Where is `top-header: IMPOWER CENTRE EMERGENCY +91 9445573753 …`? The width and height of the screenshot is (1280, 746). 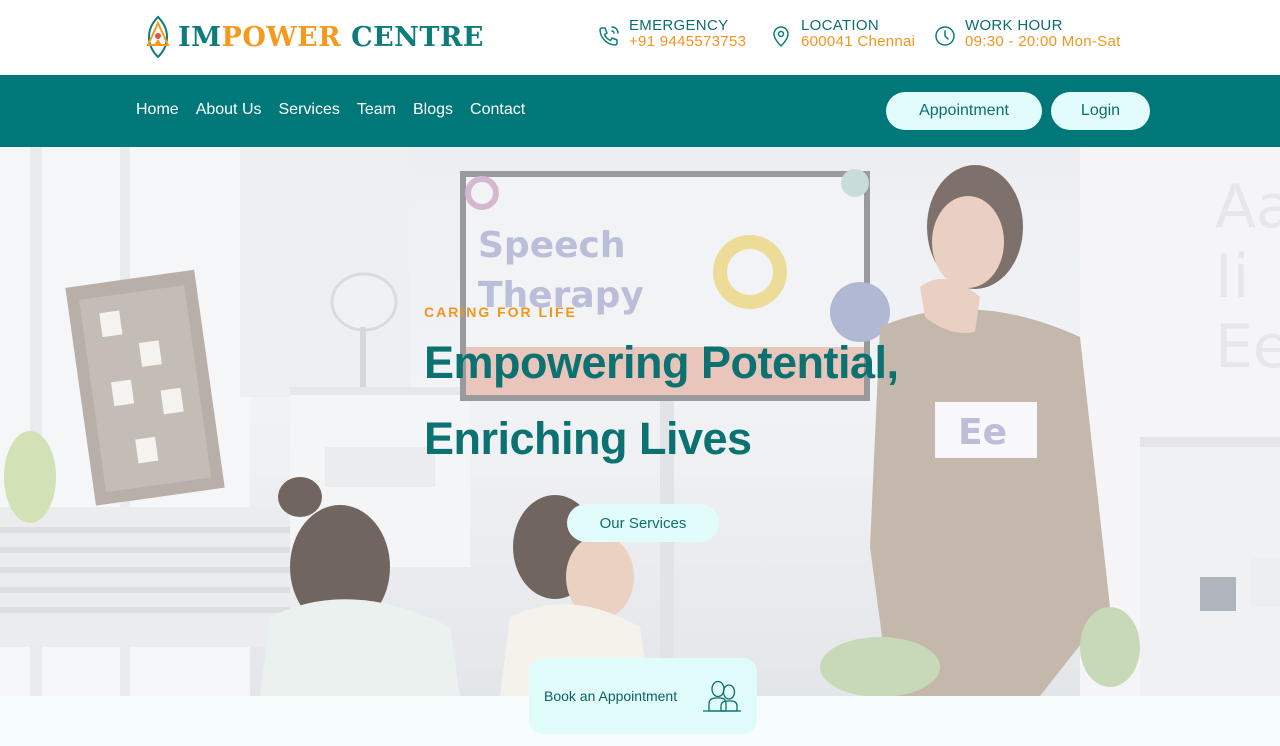
top-header: IMPOWER CENTRE EMERGENCY +91 9445573753 … is located at coordinates (640, 37).